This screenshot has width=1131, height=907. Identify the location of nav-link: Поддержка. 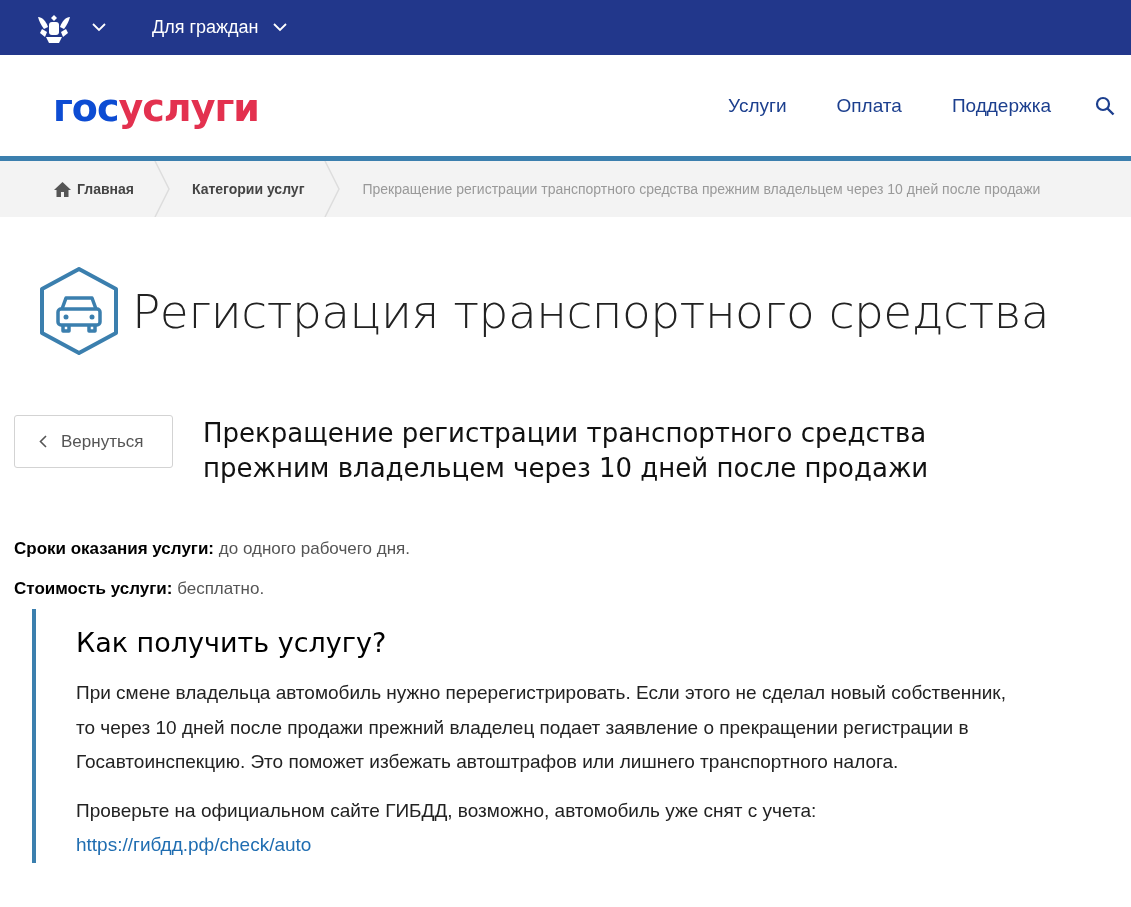
(1001, 105).